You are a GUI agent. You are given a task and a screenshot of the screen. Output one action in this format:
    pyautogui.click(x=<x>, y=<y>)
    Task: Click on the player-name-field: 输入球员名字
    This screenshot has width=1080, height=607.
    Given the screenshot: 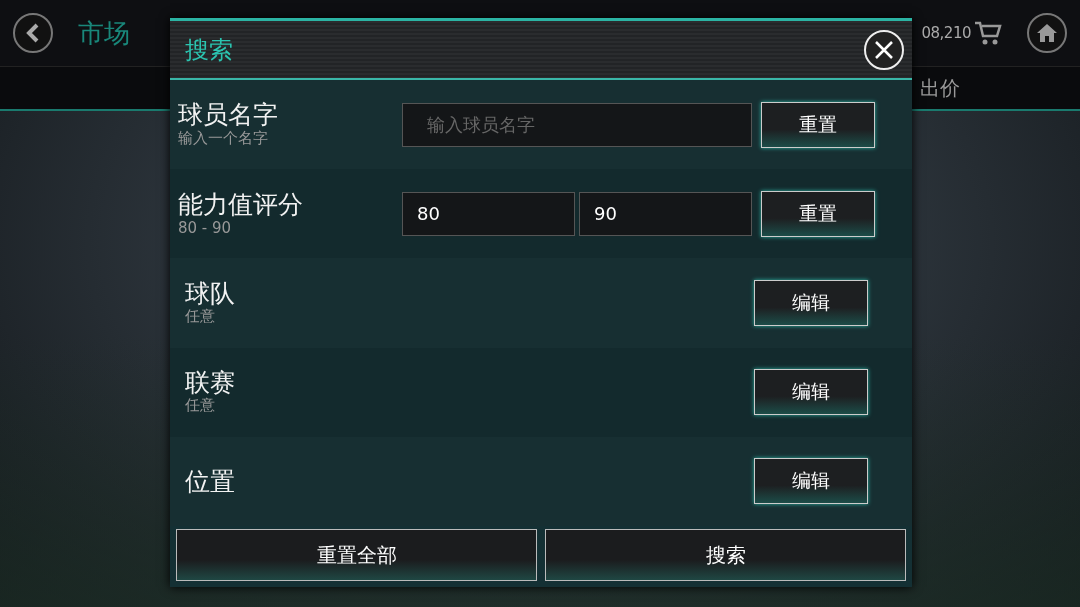 What is the action you would take?
    pyautogui.click(x=577, y=124)
    